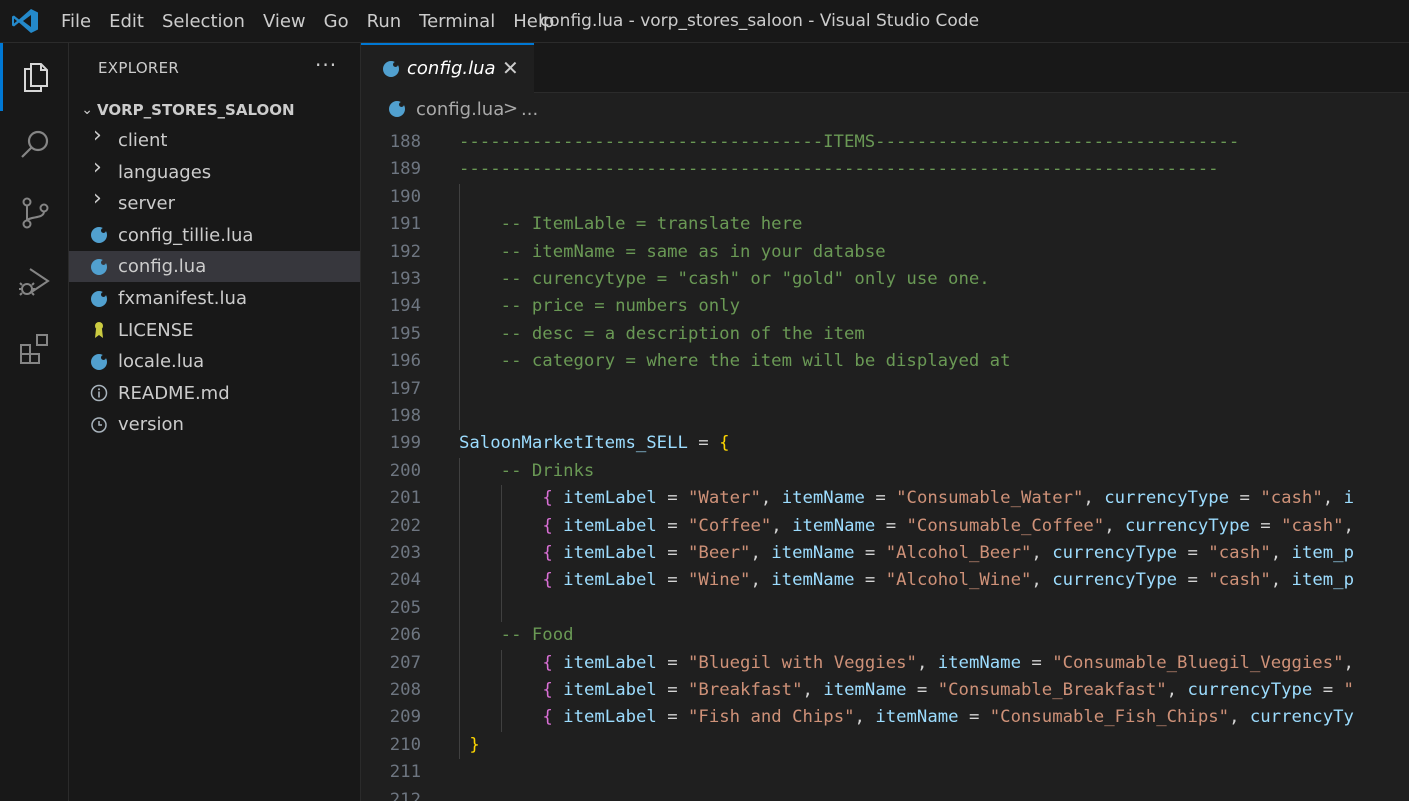 Image resolution: width=1409 pixels, height=801 pixels. What do you see at coordinates (885, 745) in the screenshot?
I see `code-line: 210}` at bounding box center [885, 745].